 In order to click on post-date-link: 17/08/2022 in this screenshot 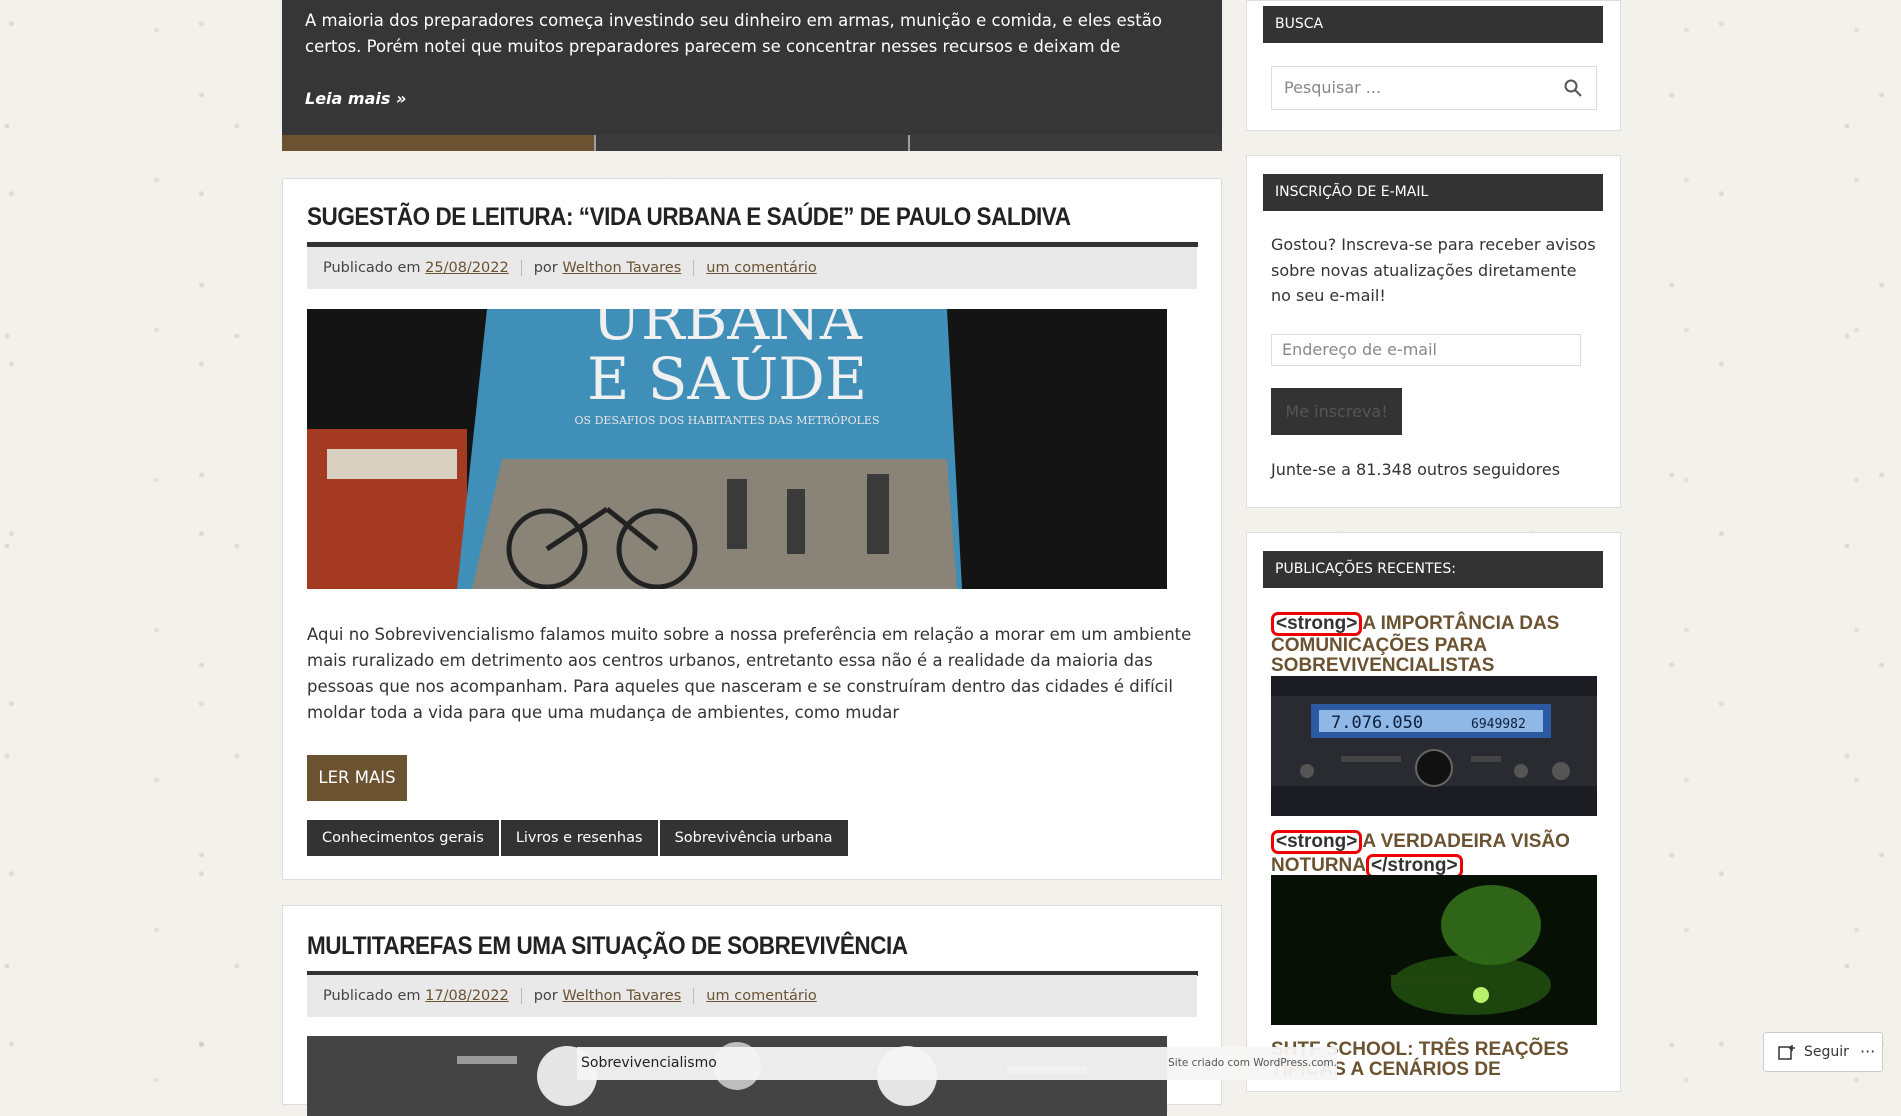, I will do `click(467, 996)`.